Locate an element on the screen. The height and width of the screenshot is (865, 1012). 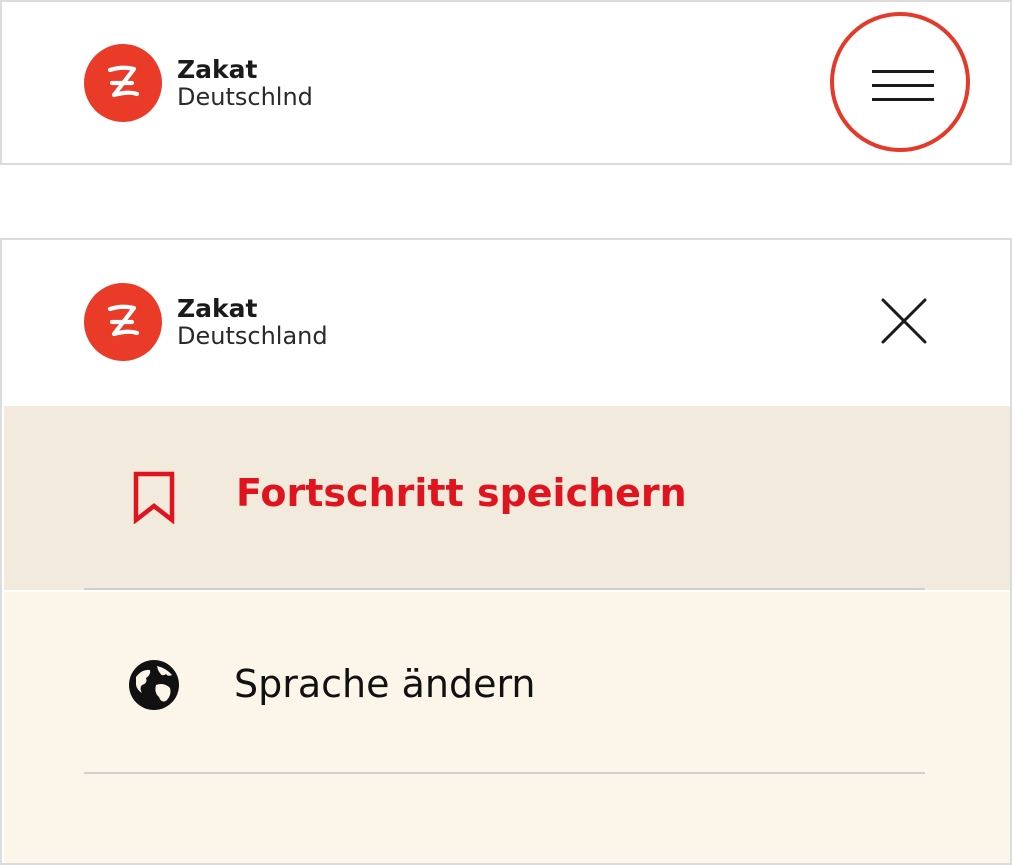
logo-link: Zakat Deutschland is located at coordinates (206, 322).